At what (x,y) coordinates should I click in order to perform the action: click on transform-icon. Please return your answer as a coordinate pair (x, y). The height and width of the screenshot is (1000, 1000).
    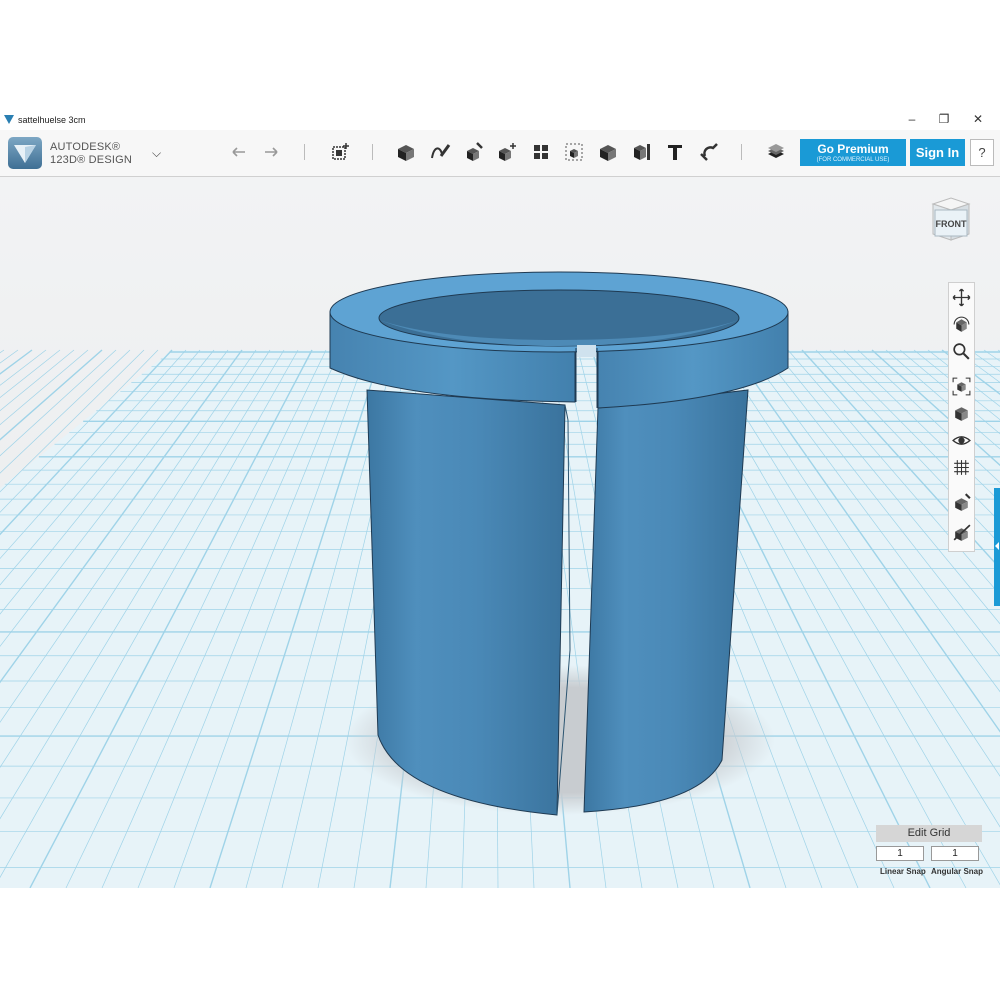
    Looking at the image, I should click on (340, 152).